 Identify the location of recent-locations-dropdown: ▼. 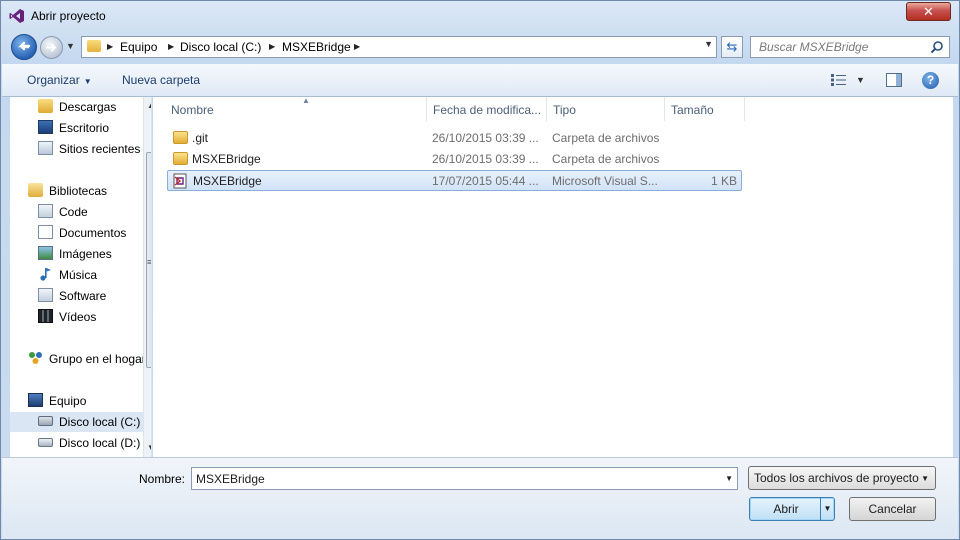
(70, 46).